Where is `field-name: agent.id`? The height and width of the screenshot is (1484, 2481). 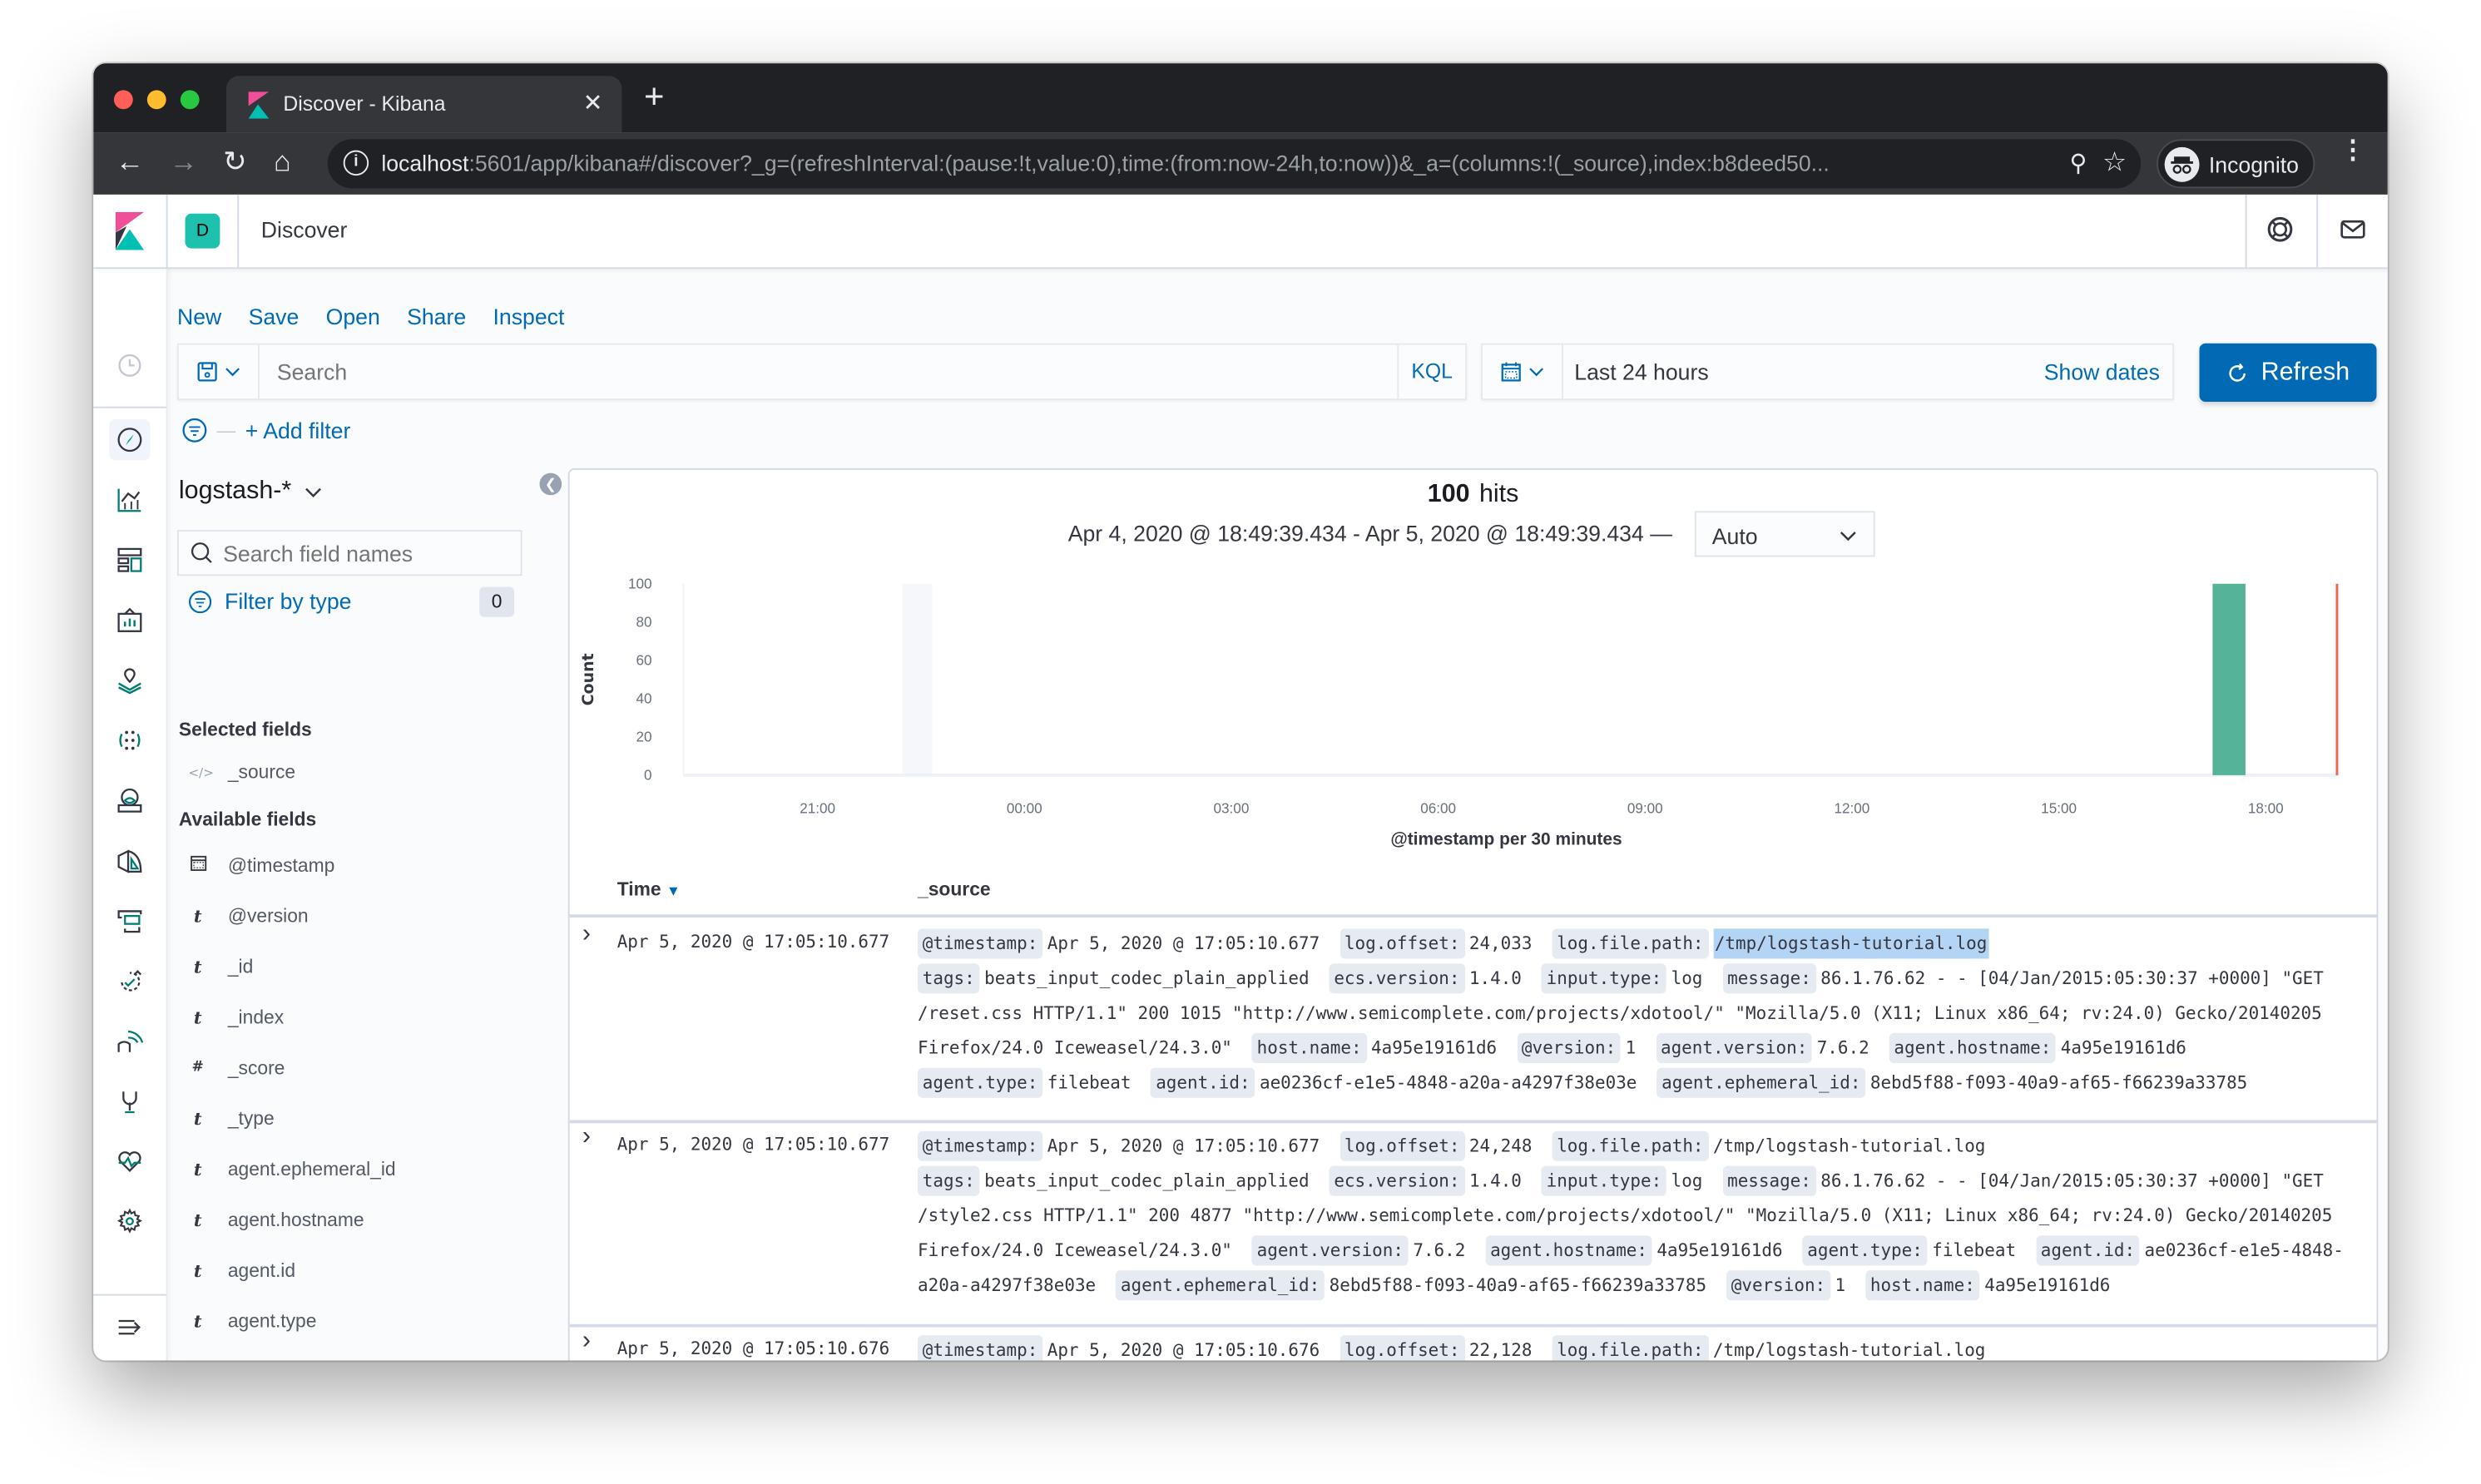
field-name: agent.id is located at coordinates (261, 1270).